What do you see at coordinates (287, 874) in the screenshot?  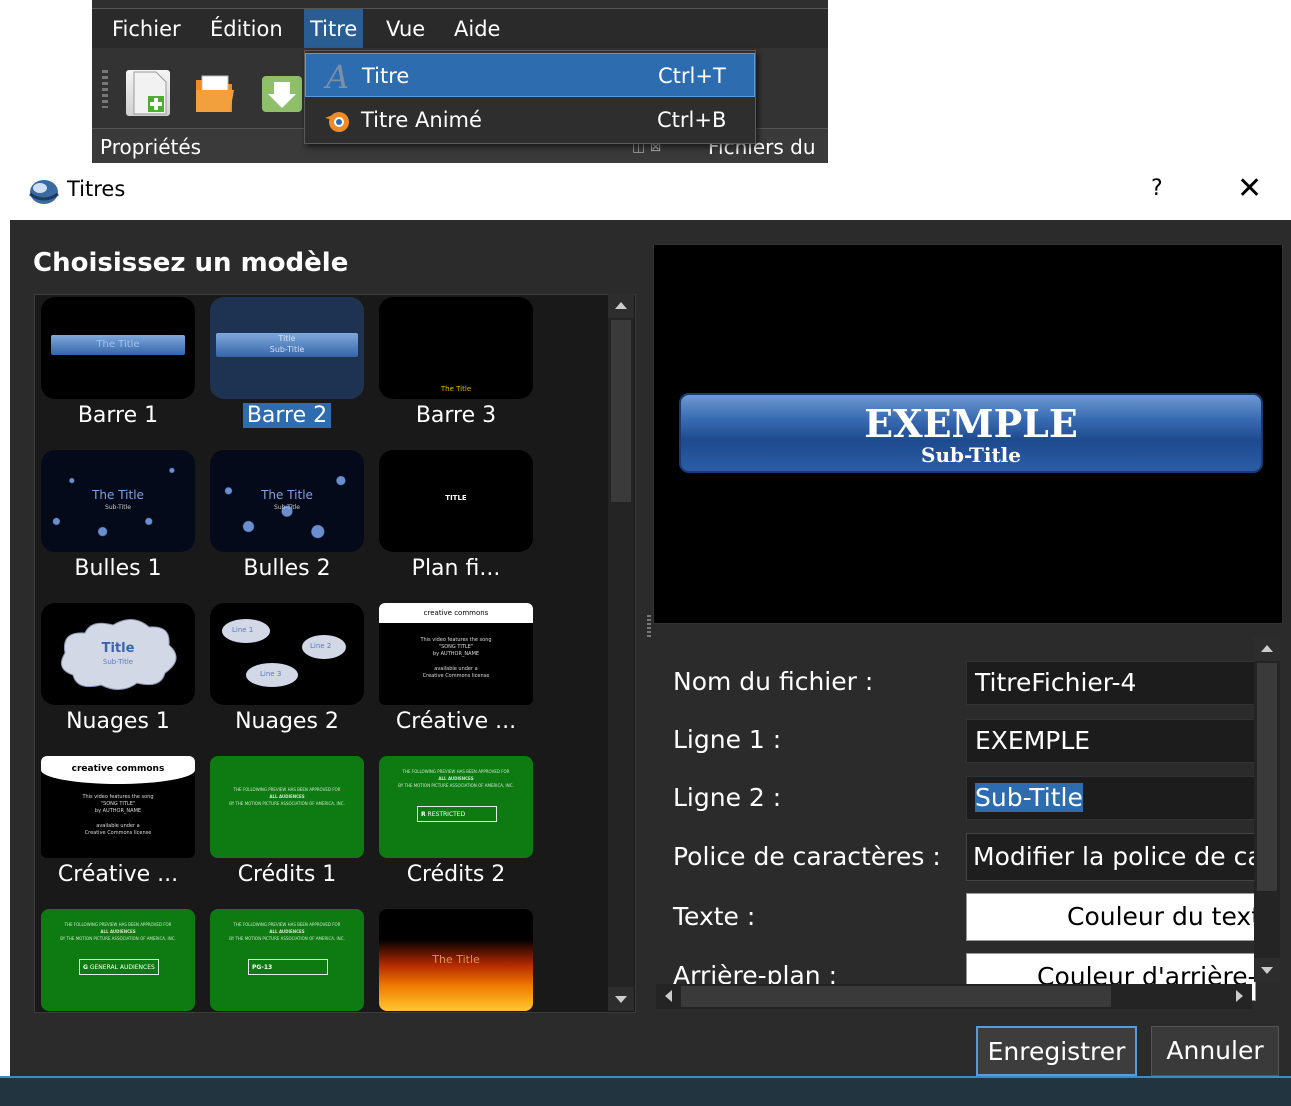 I see `template-label: Crédits 1` at bounding box center [287, 874].